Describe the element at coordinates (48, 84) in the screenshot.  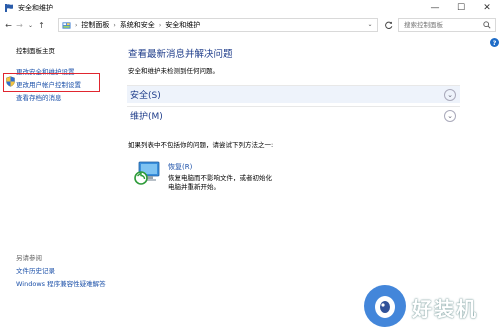
I see `sidebar-item-change-uac-settings: 更改用户帐户控制设置` at that location.